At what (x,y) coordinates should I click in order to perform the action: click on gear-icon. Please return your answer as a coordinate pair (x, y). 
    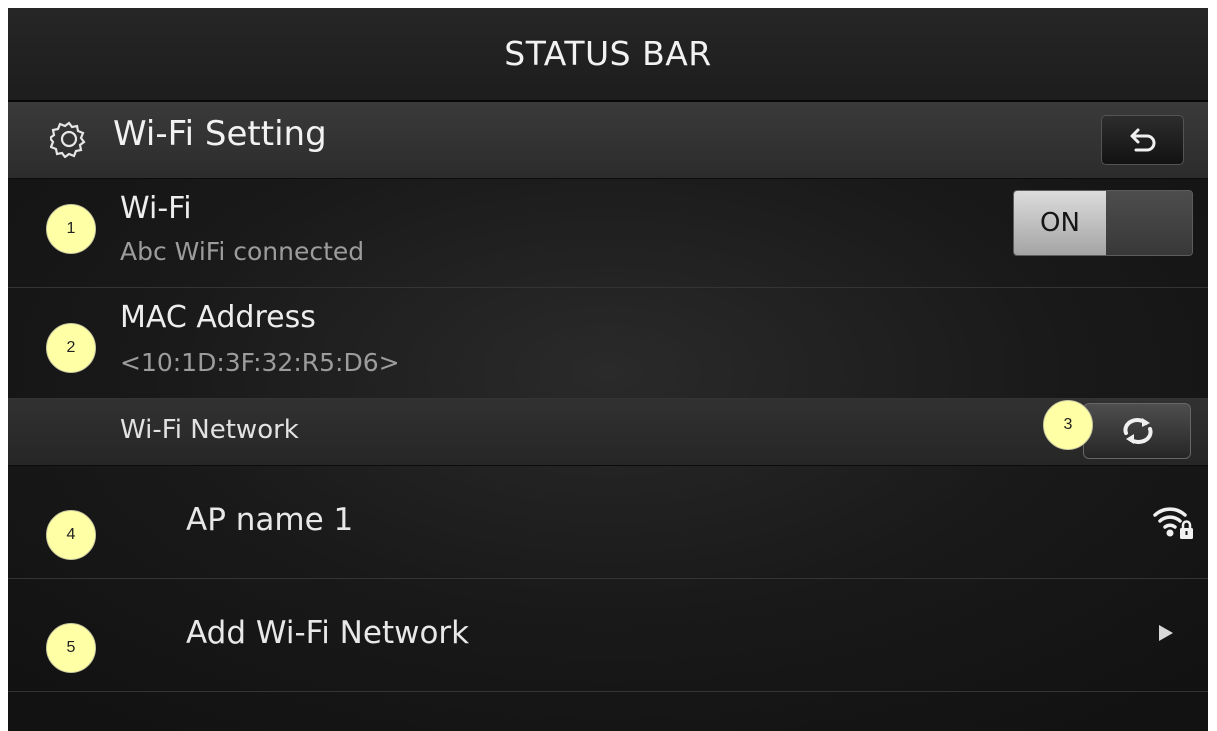
    Looking at the image, I should click on (68, 139).